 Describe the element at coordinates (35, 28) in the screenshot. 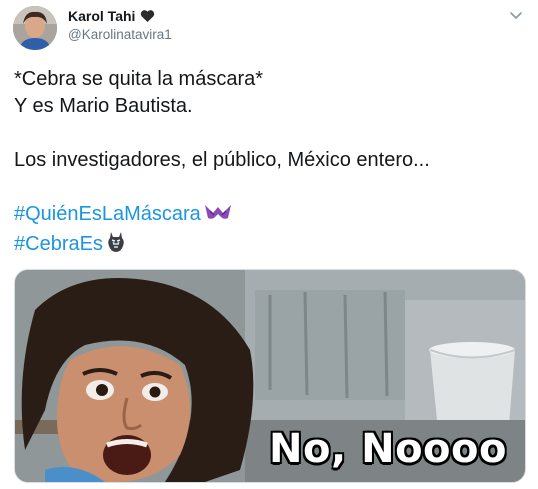

I see `avatar` at that location.